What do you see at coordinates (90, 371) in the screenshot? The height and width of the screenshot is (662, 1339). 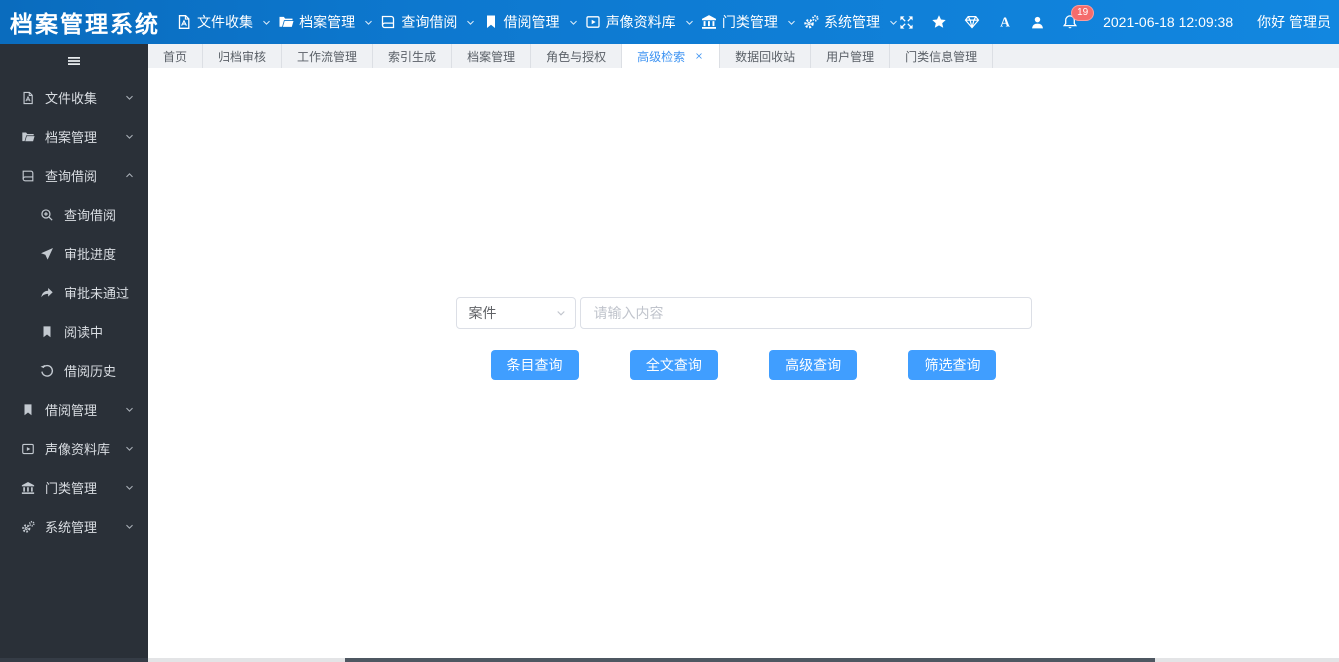 I see `sidebar-subitem-label: 借阅历史` at bounding box center [90, 371].